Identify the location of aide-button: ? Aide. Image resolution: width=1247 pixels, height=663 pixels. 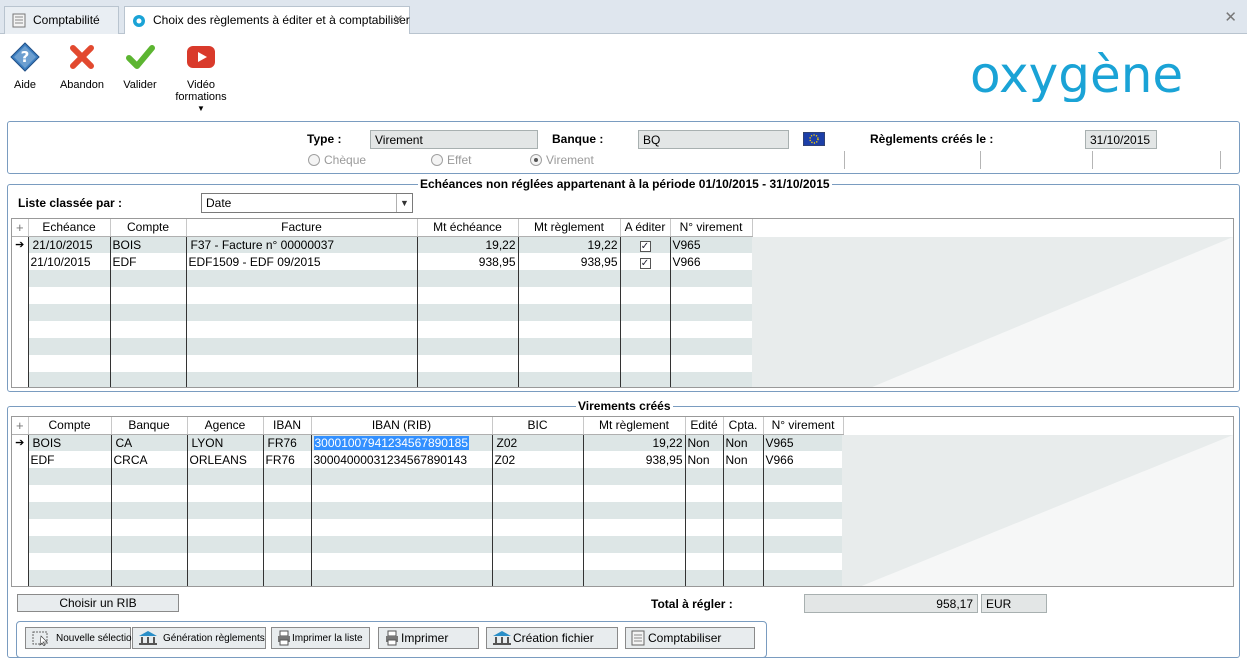
(25, 66).